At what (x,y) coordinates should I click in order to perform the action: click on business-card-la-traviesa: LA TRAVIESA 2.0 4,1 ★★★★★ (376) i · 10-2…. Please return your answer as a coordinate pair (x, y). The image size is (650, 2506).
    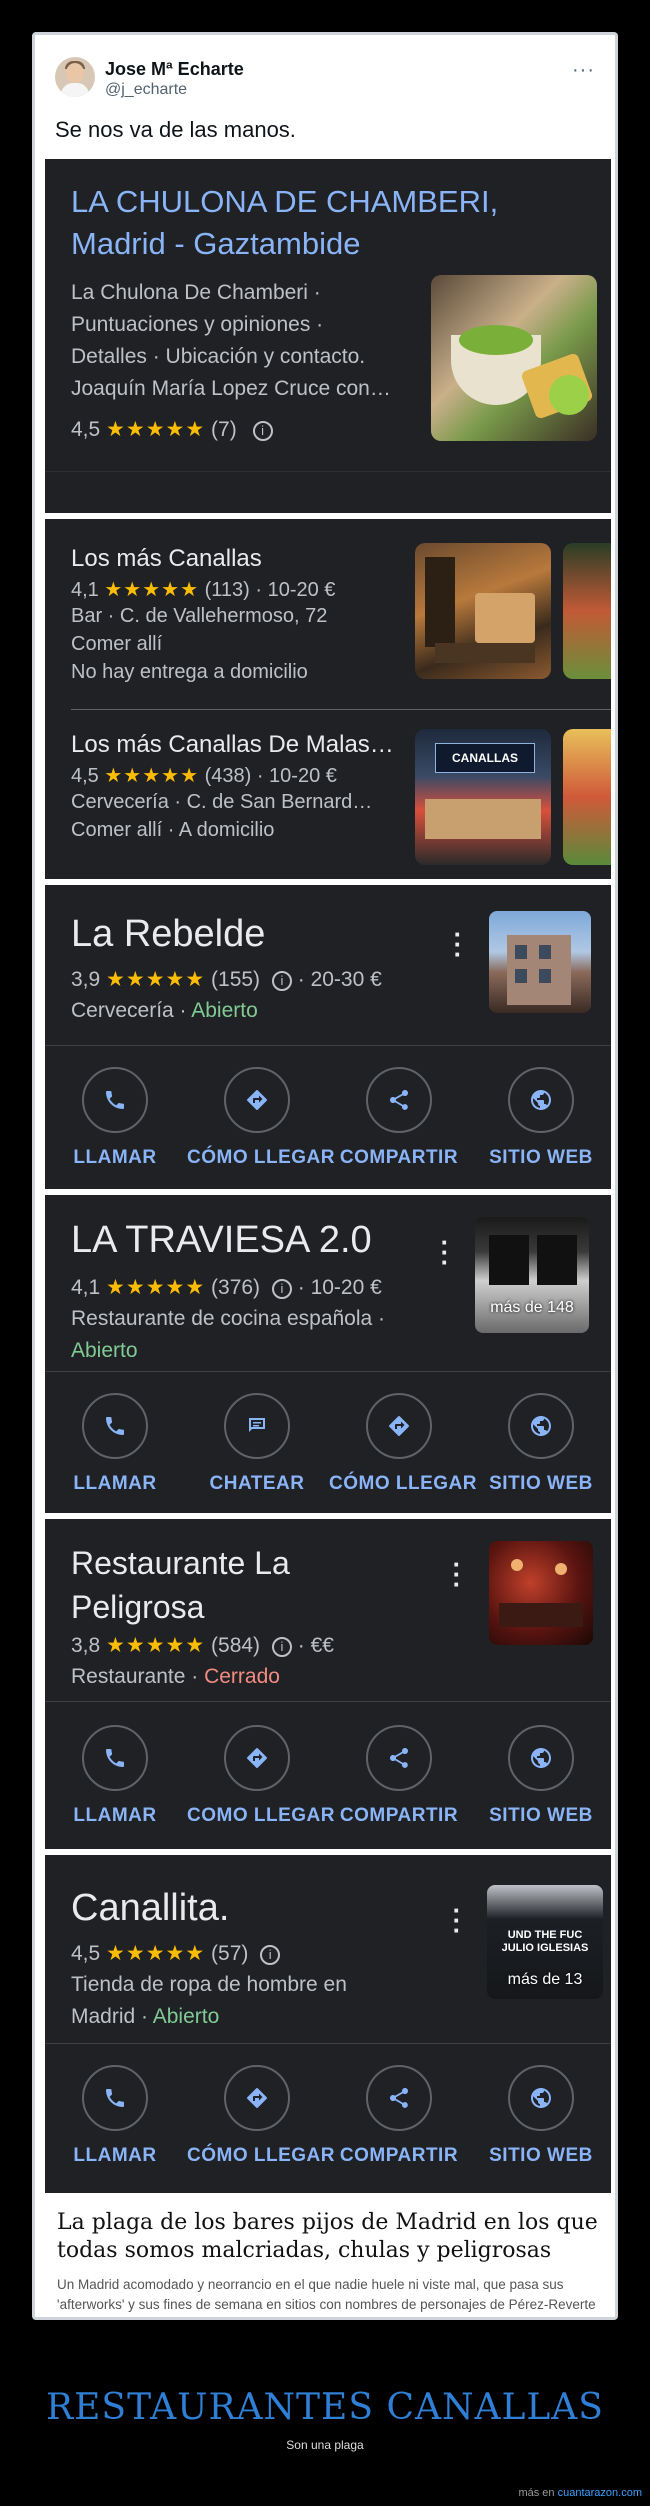
    Looking at the image, I should click on (328, 1354).